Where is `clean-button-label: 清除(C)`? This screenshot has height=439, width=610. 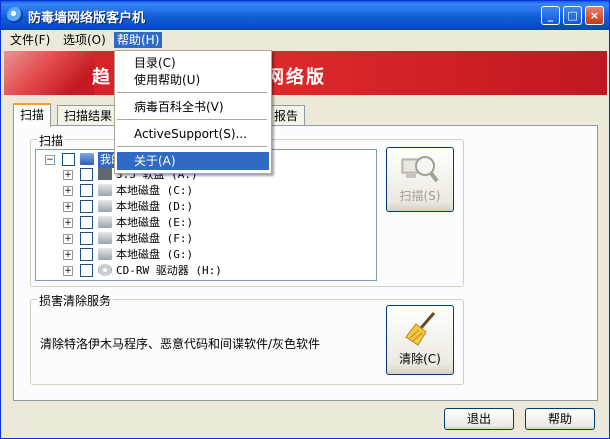
clean-button-label: 清除(C) is located at coordinates (420, 359).